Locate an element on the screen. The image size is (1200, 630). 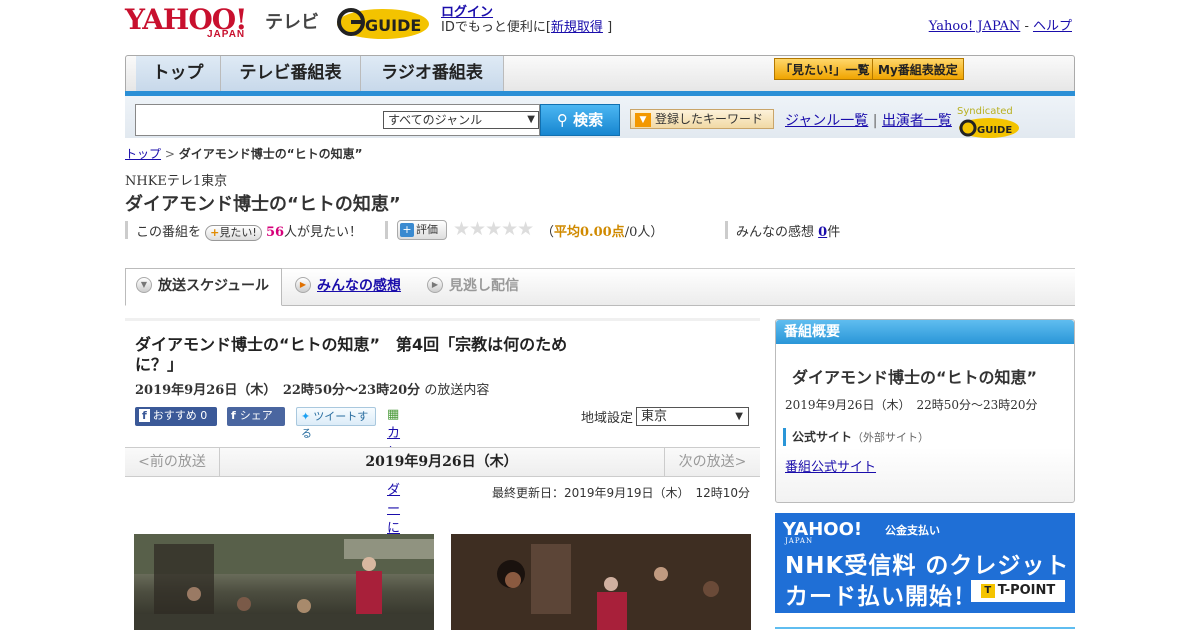
nav-tab-top: トップ is located at coordinates (178, 74).